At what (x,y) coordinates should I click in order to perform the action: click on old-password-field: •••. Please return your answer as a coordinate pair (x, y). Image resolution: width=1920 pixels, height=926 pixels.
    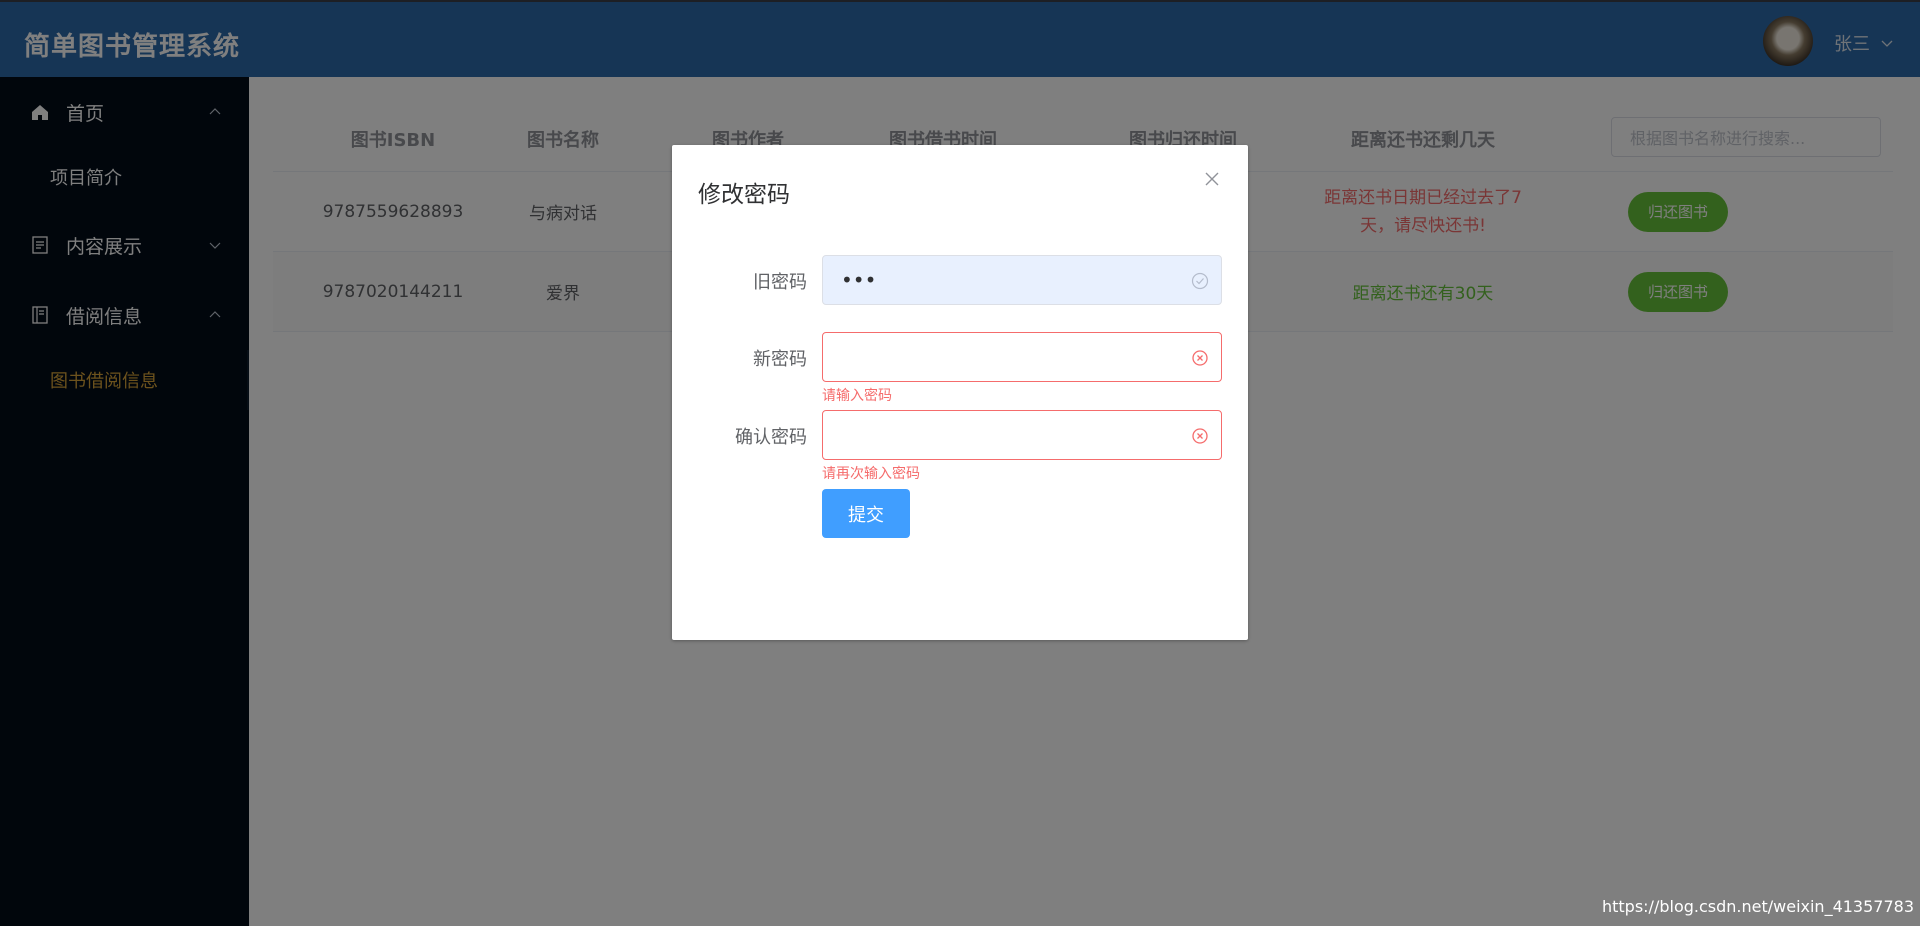
    Looking at the image, I should click on (1022, 280).